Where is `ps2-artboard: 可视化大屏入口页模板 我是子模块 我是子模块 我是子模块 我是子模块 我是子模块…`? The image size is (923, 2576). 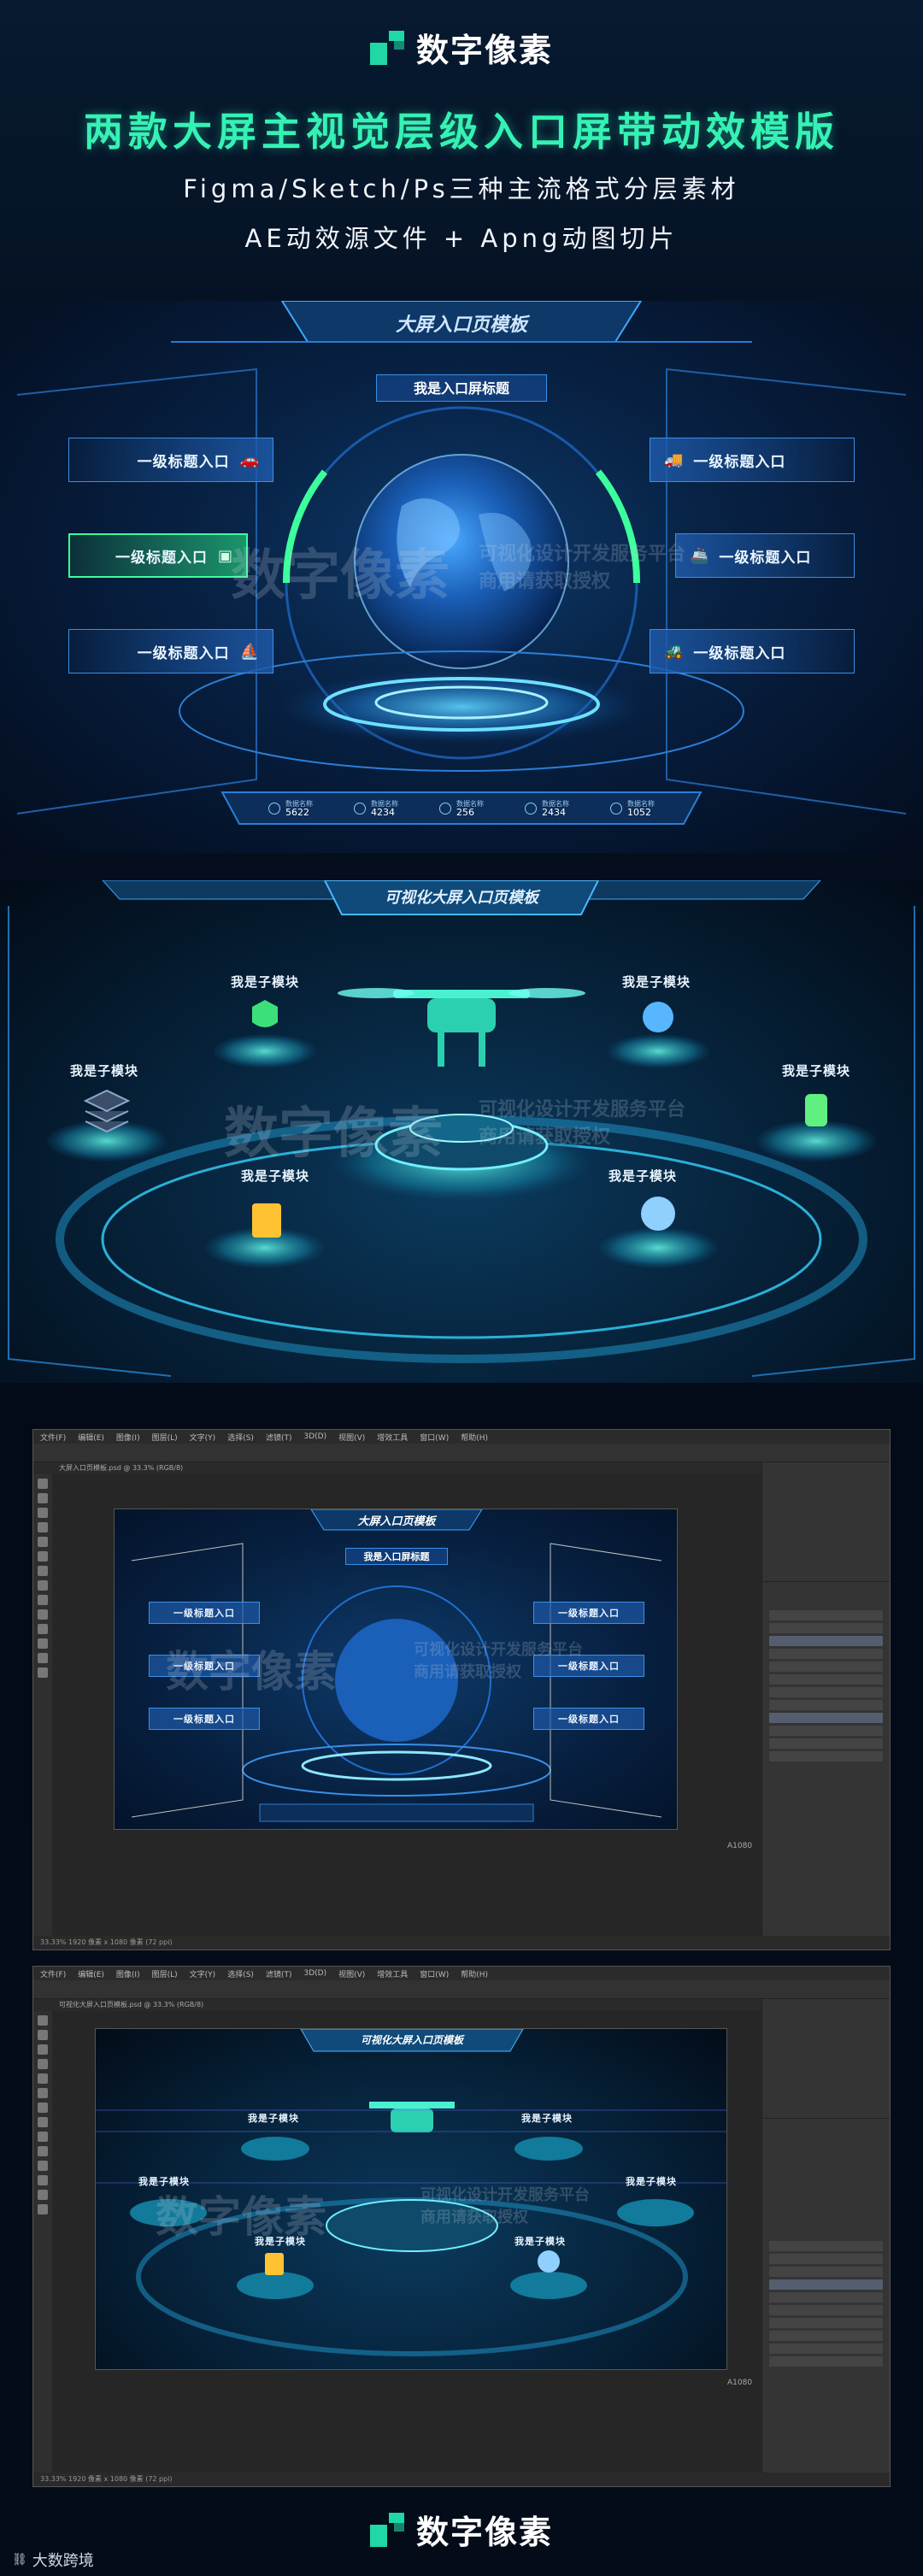 ps2-artboard: 可视化大屏入口页模板 我是子模块 我是子模块 我是子模块 我是子模块 我是子模块… is located at coordinates (411, 2199).